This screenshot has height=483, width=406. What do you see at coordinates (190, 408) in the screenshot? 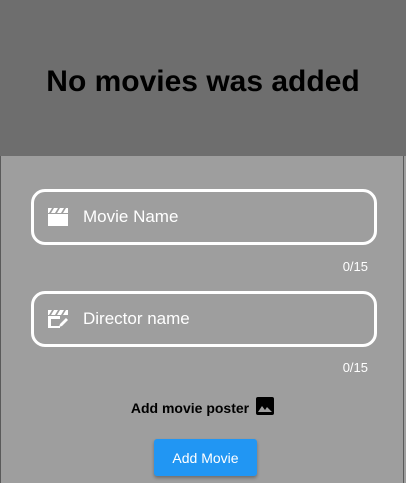
I see `add-poster-label: Add movie poster` at bounding box center [190, 408].